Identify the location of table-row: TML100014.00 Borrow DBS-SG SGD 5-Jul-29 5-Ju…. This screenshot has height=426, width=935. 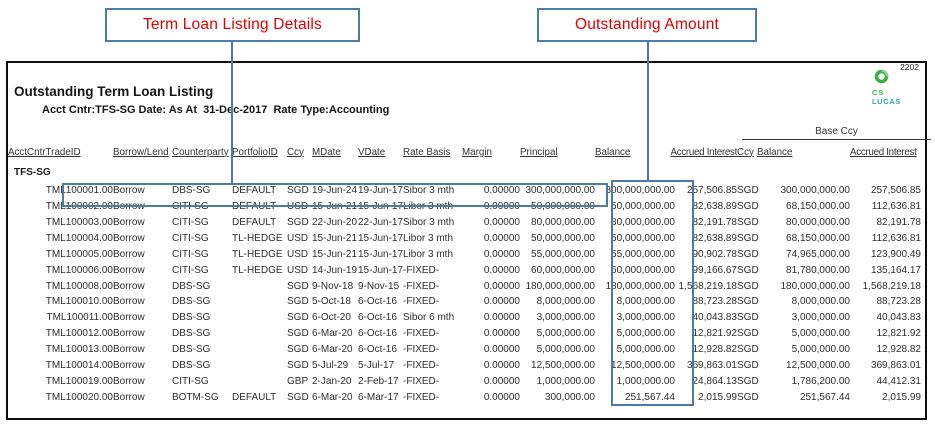
(483, 365).